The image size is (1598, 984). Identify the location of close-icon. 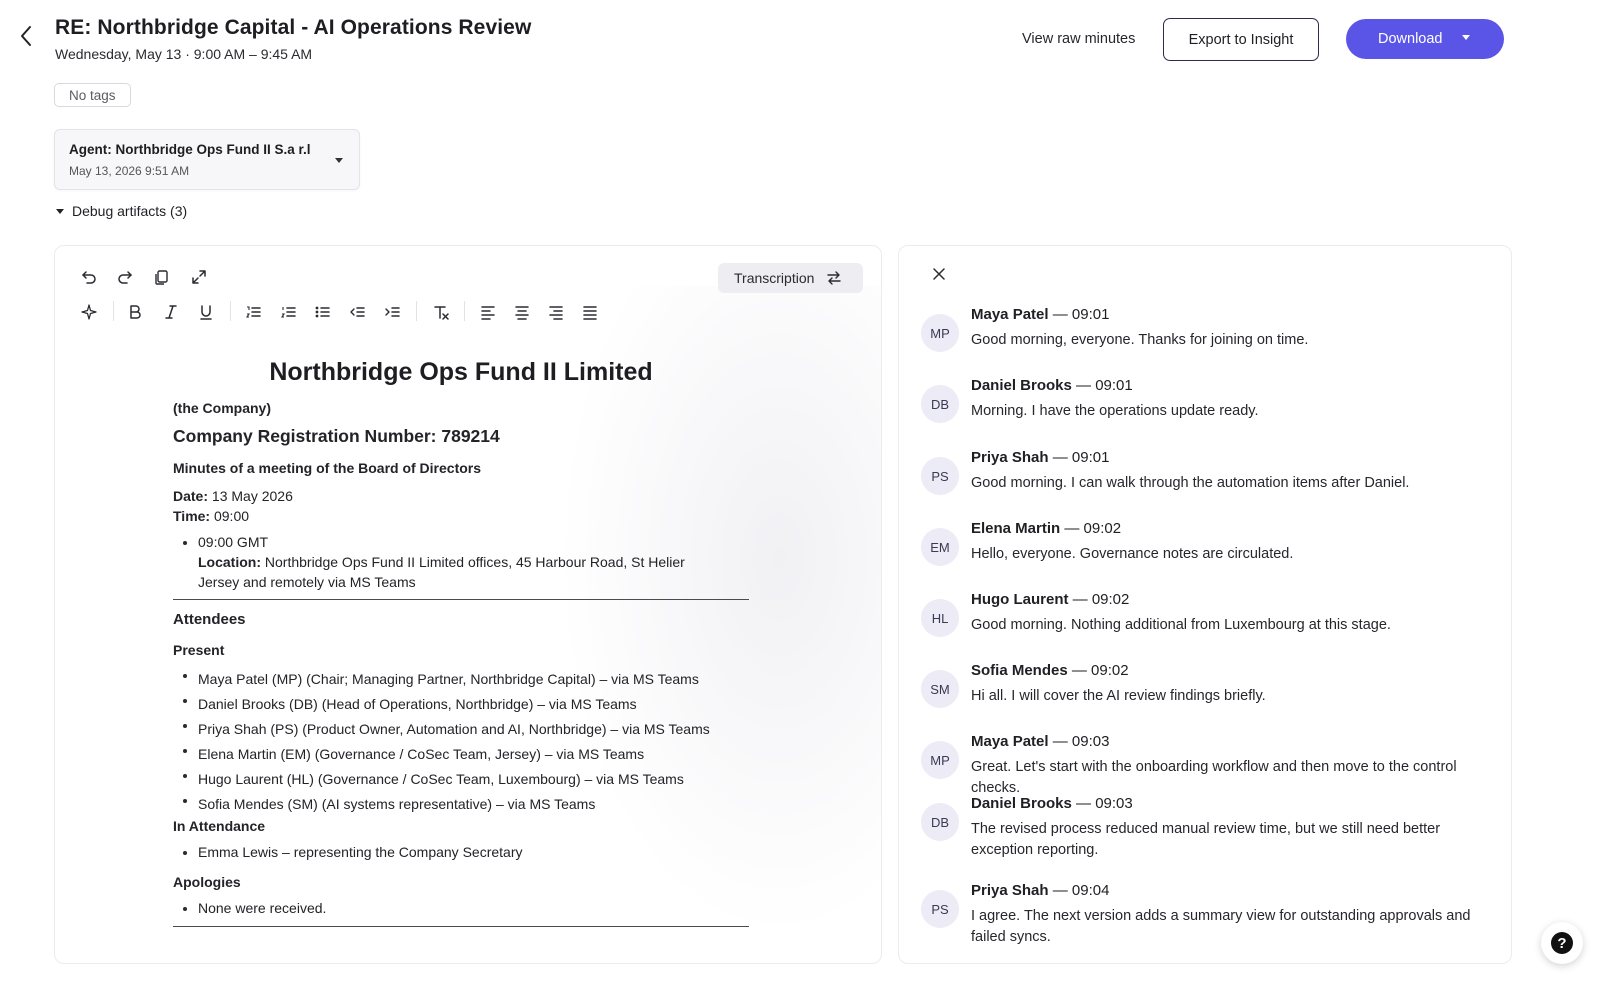
(939, 274).